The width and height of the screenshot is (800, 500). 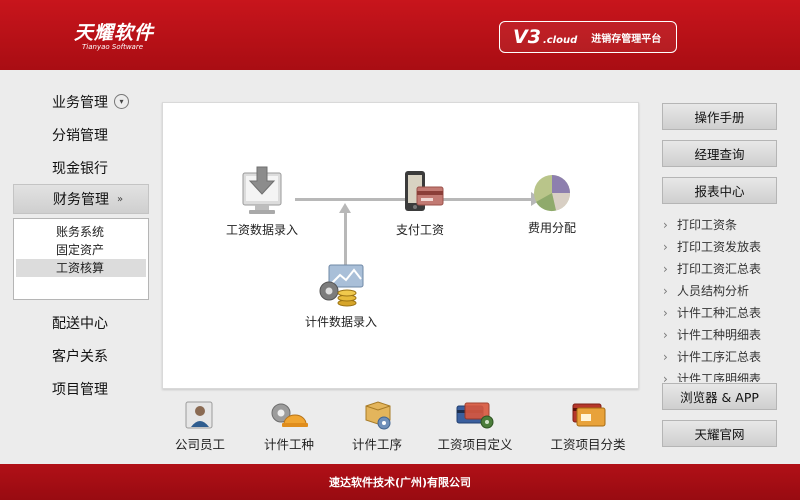 What do you see at coordinates (589, 415) in the screenshot?
I see `card-folder-icon` at bounding box center [589, 415].